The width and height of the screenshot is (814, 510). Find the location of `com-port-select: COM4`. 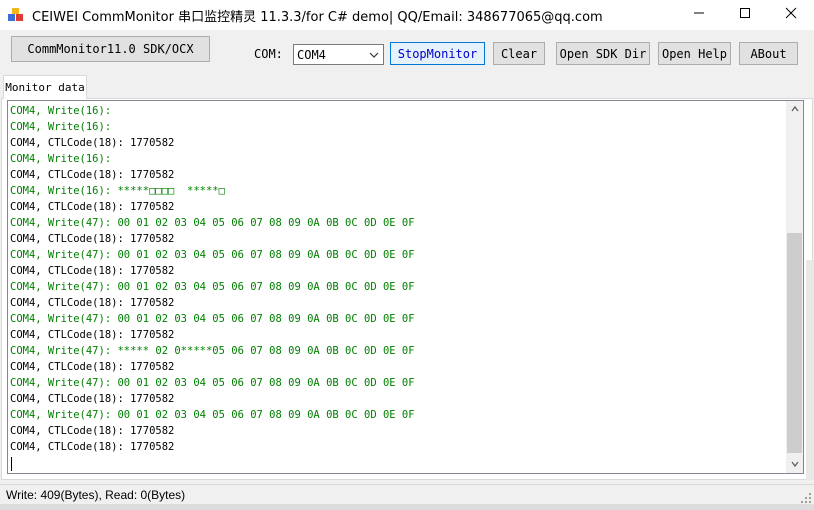

com-port-select: COM4 is located at coordinates (338, 54).